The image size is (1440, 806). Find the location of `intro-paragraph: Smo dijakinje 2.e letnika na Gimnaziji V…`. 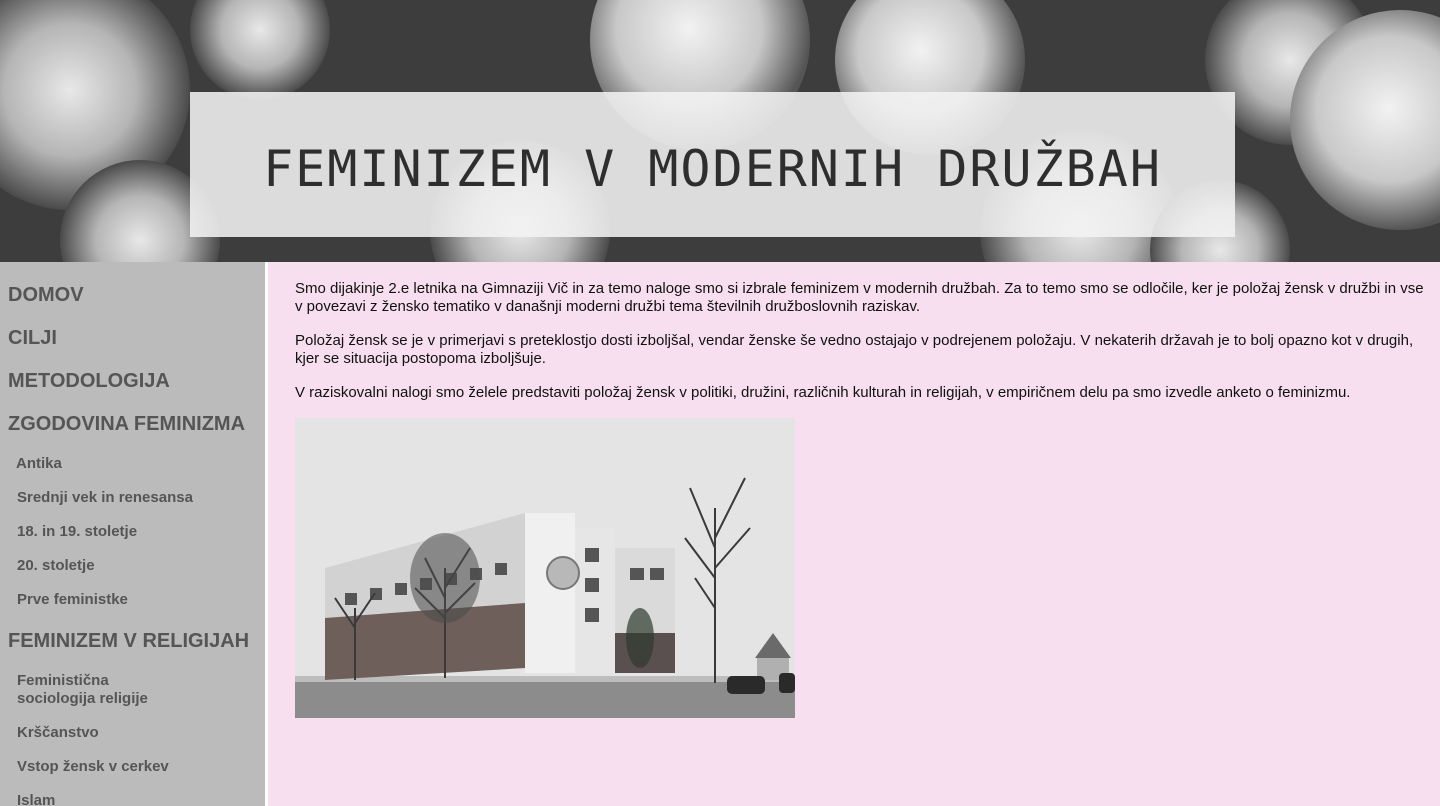

intro-paragraph: Smo dijakinje 2.e letnika na Gimnaziji V… is located at coordinates (859, 297).